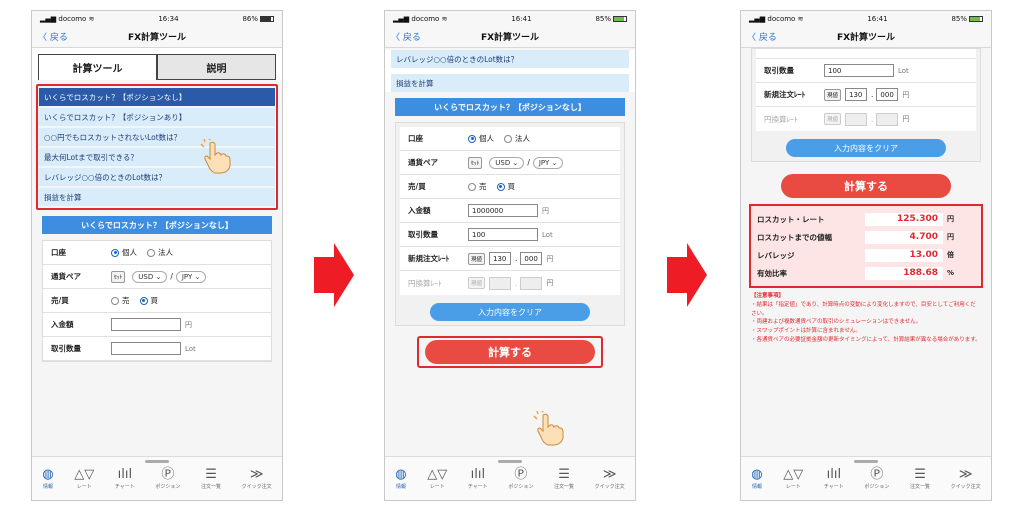 Image resolution: width=1033 pixels, height=513 pixels. What do you see at coordinates (904, 255) in the screenshot?
I see `result-value: 13.00` at bounding box center [904, 255].